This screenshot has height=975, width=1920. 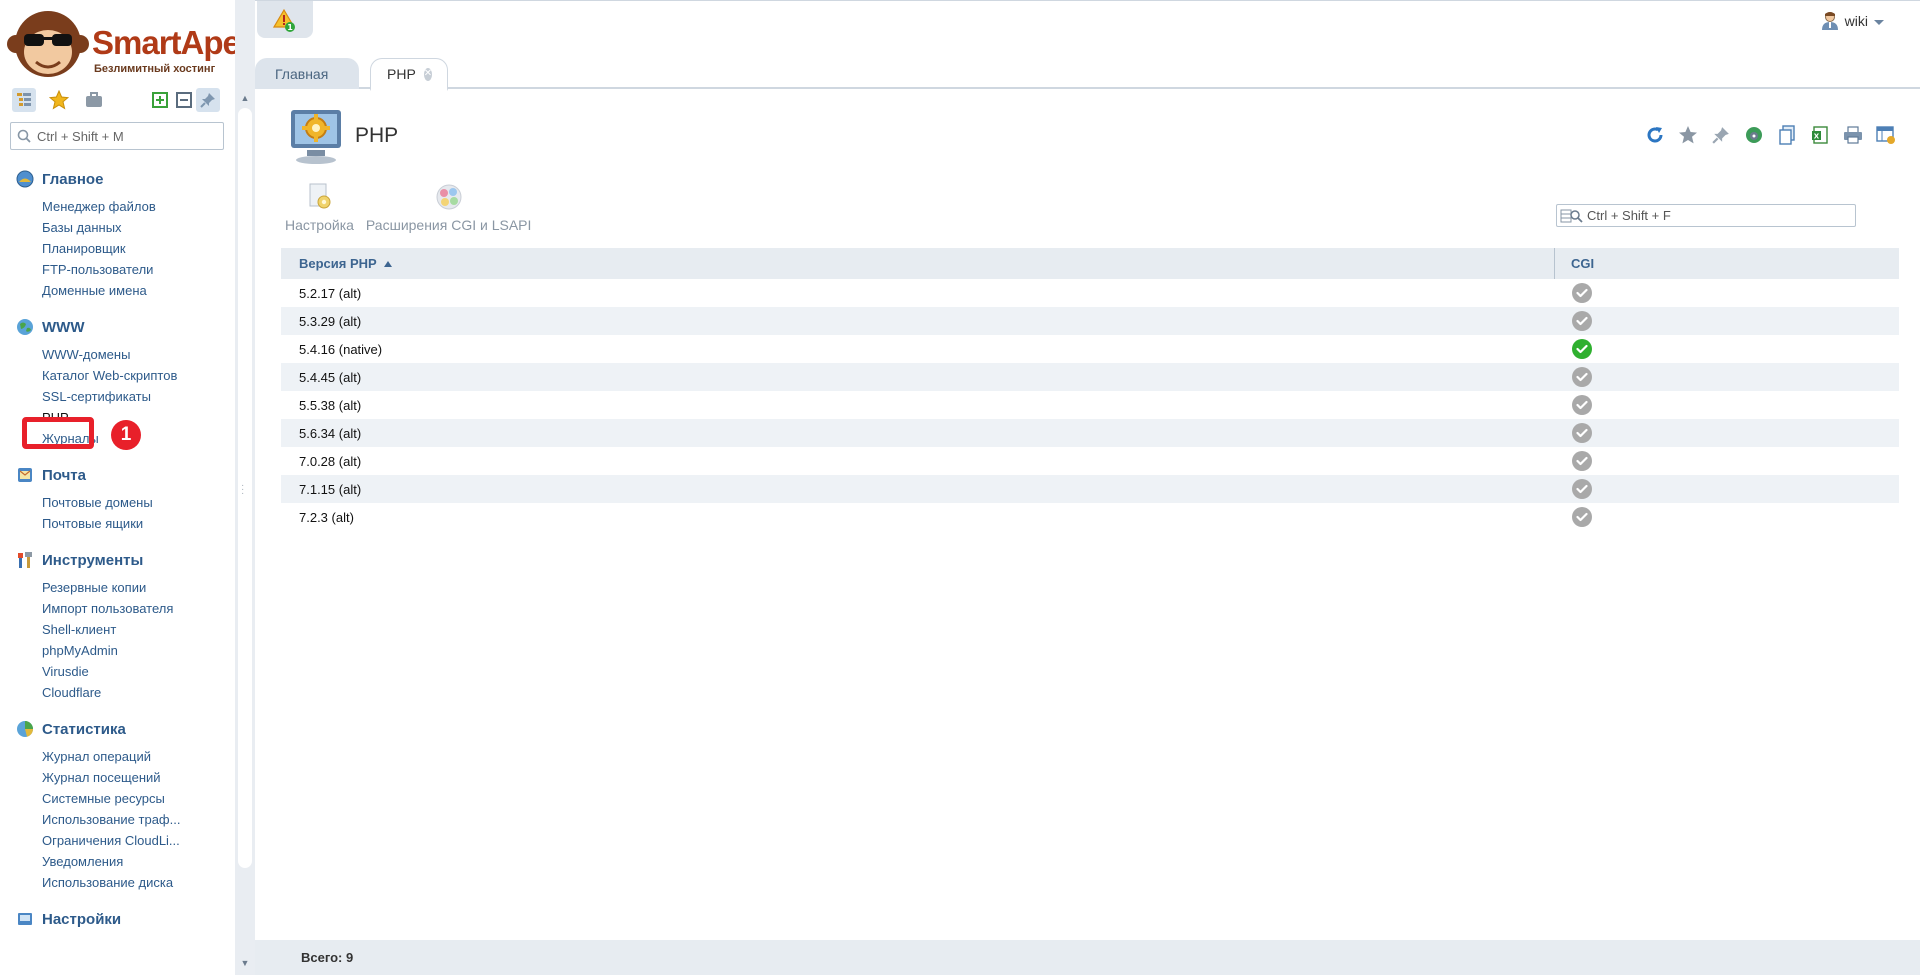 What do you see at coordinates (245, 98) in the screenshot?
I see `scroll-up-arrow-icon: ▲` at bounding box center [245, 98].